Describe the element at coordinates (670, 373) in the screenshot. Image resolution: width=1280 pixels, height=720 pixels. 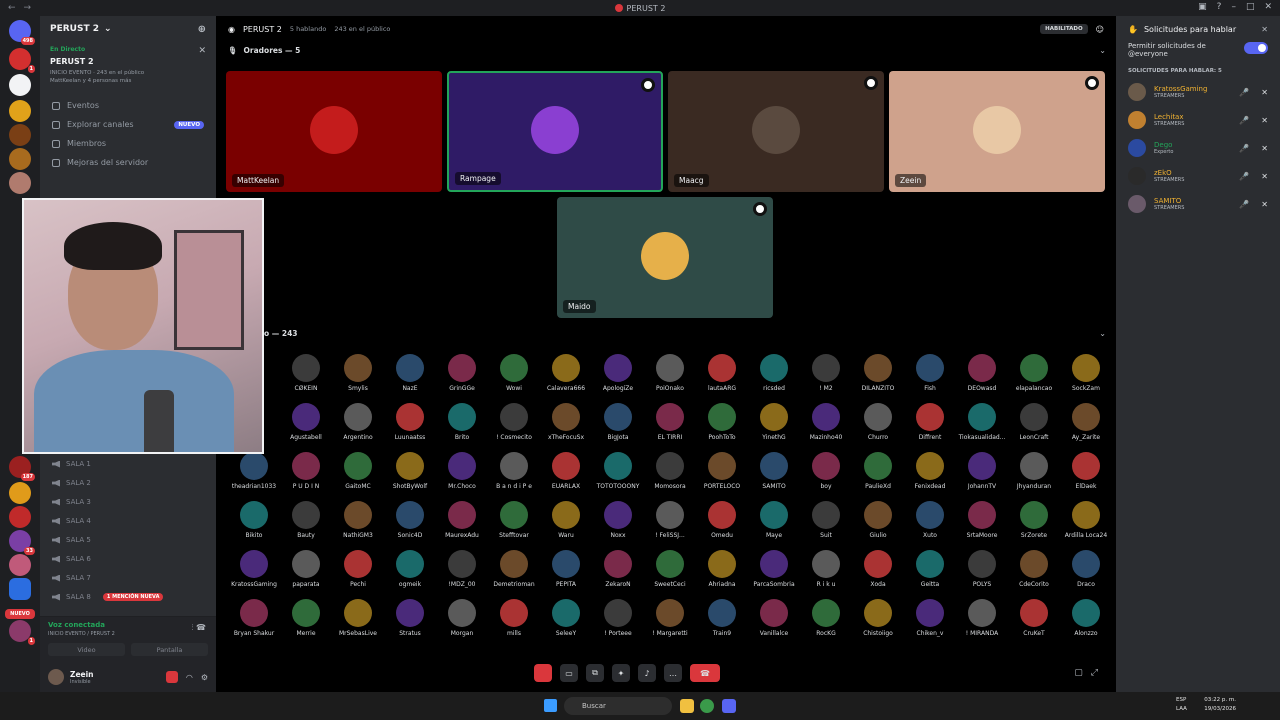
I see `audience-member: PoiOnako` at that location.